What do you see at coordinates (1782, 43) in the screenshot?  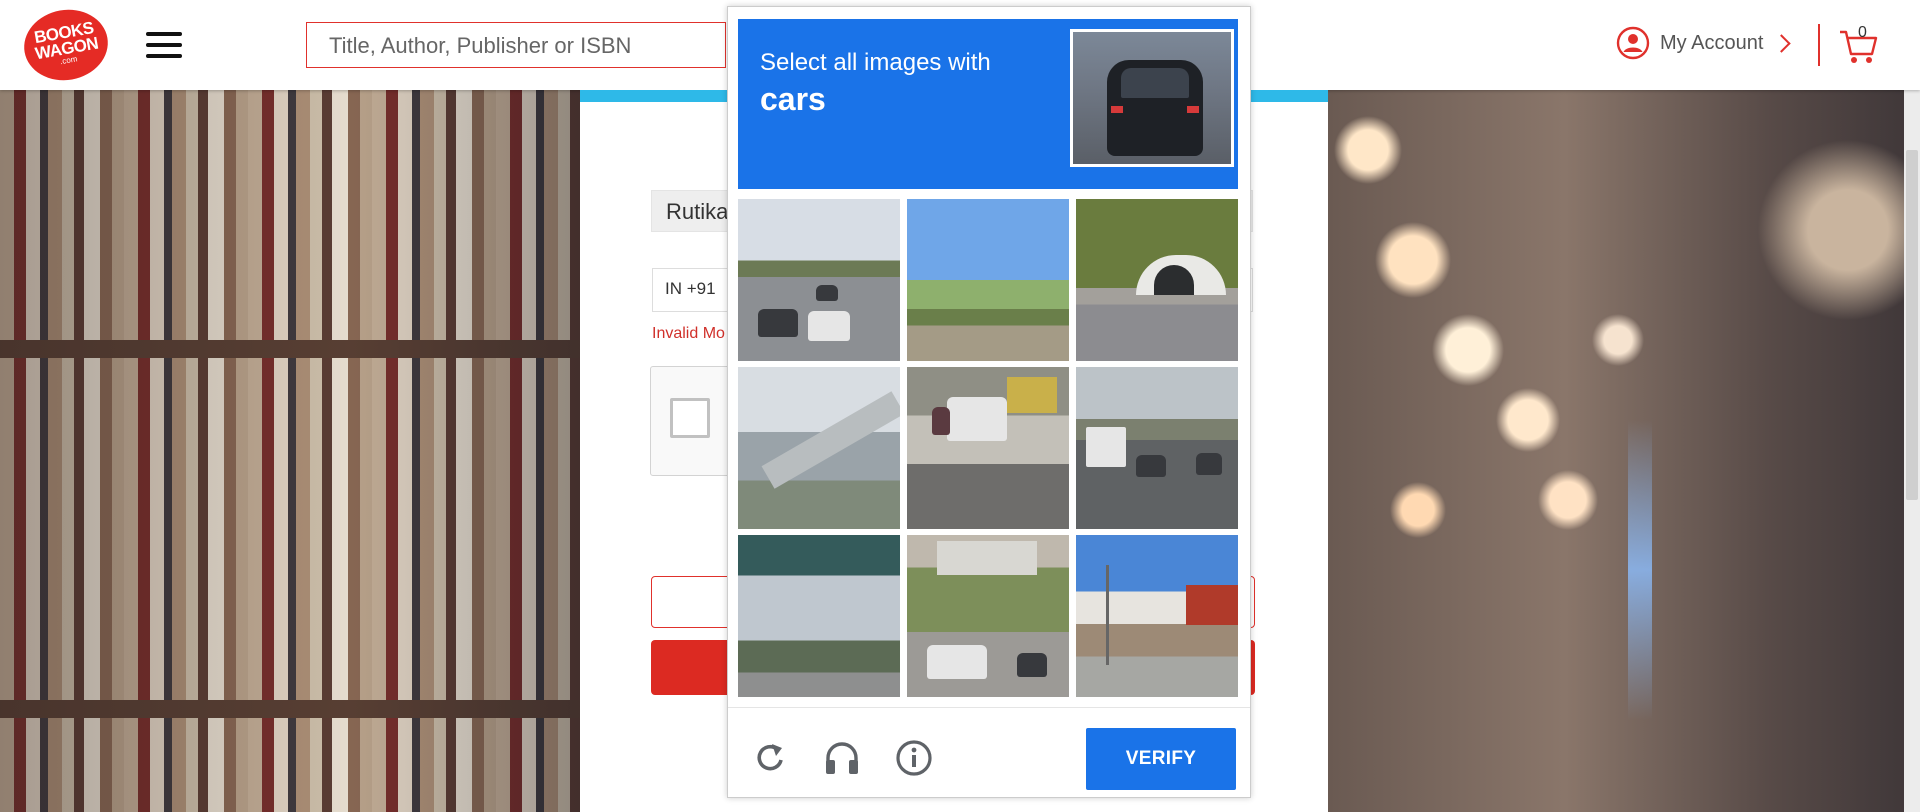 I see `chevron-right-icon` at bounding box center [1782, 43].